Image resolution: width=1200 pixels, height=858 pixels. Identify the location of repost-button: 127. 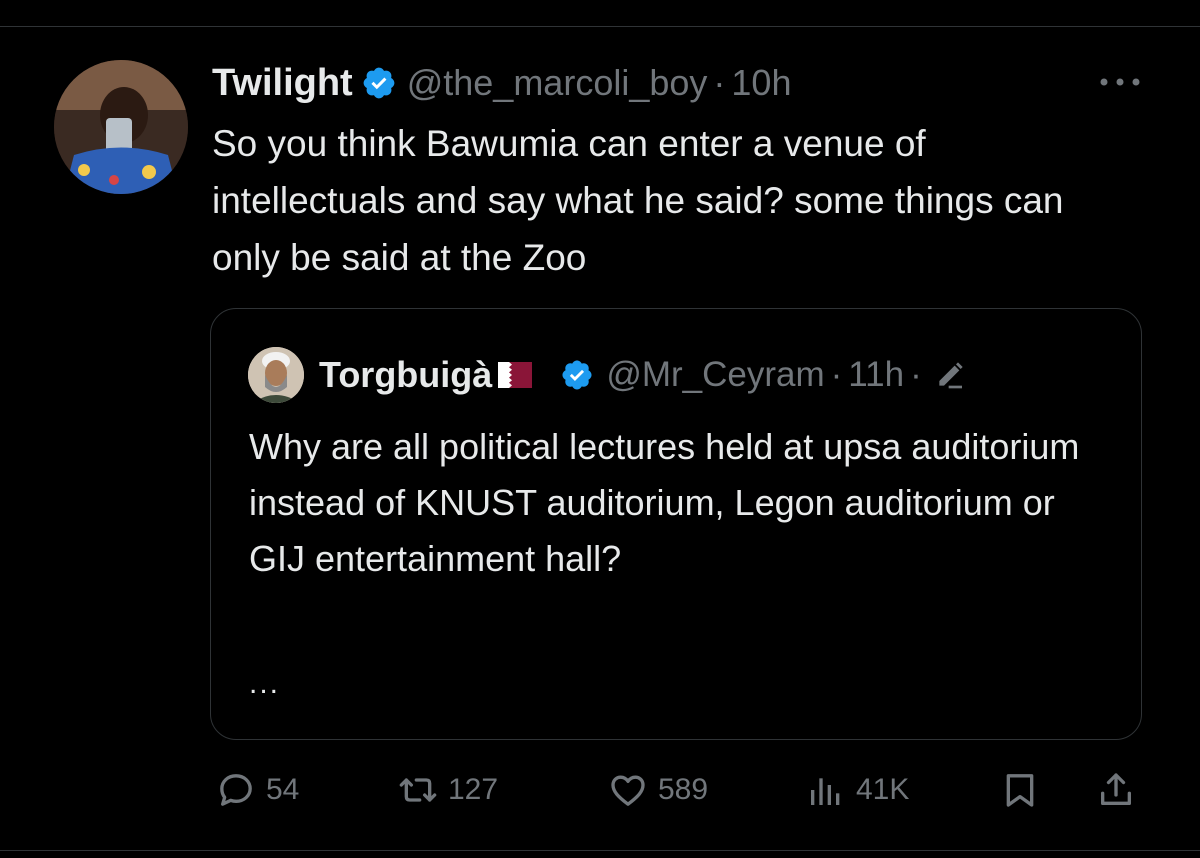
(448, 790).